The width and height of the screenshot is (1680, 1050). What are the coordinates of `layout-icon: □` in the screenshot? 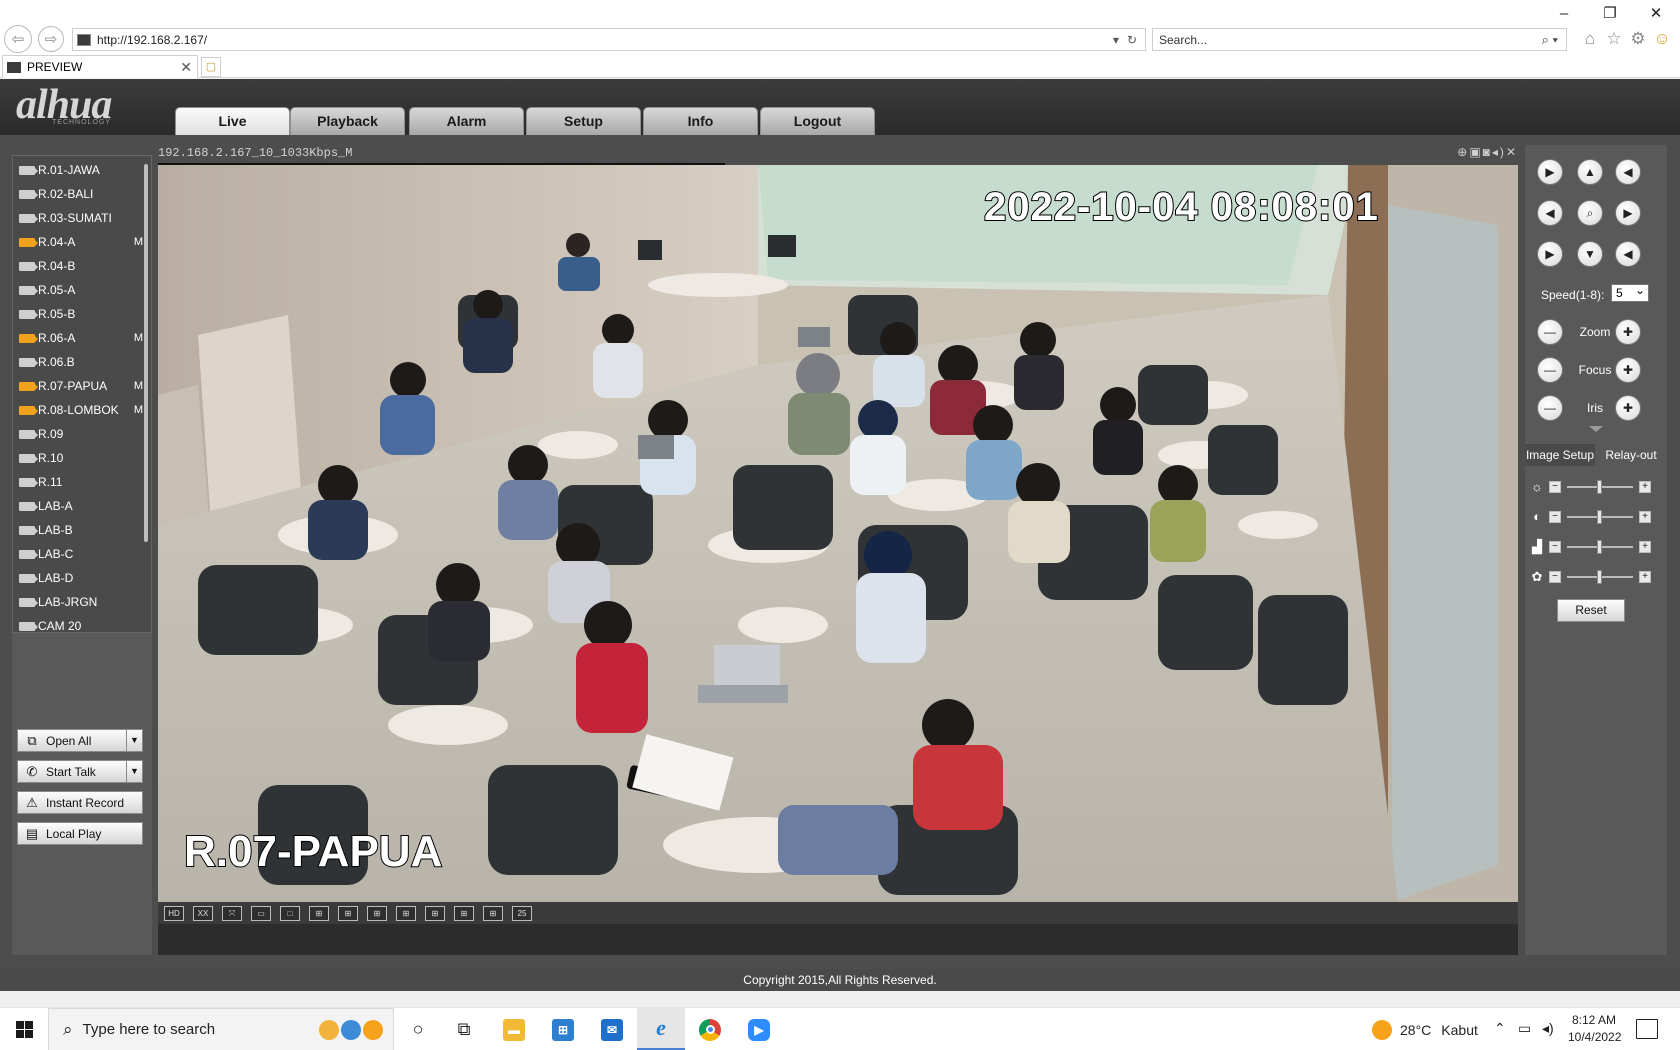 It's located at (290, 913).